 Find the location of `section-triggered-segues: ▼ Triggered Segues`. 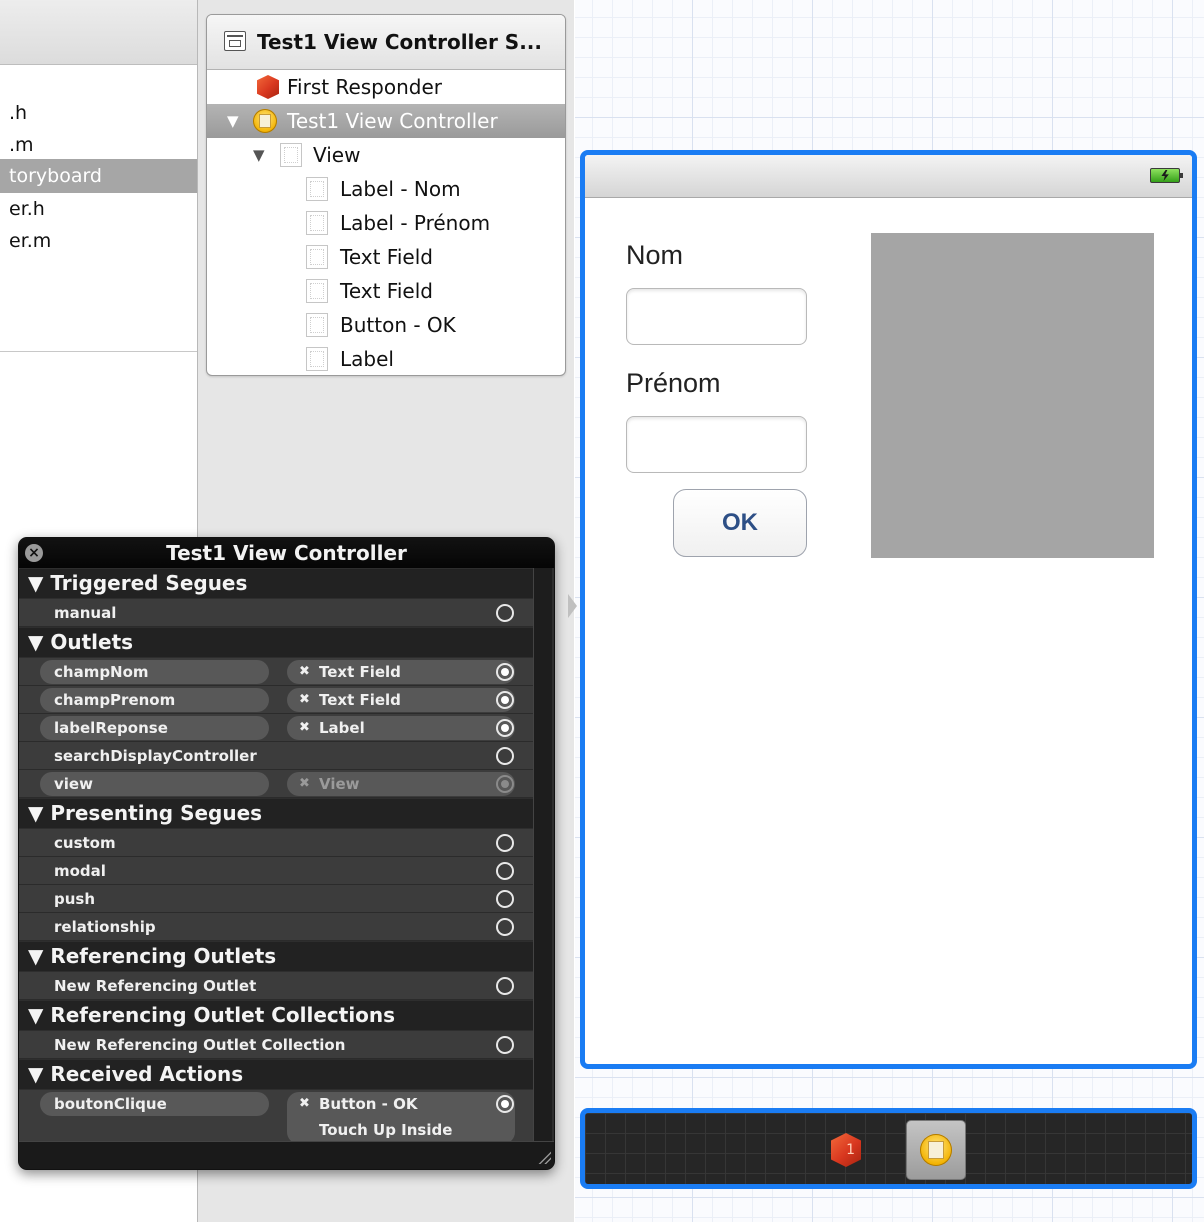

section-triggered-segues: ▼ Triggered Segues is located at coordinates (276, 583).